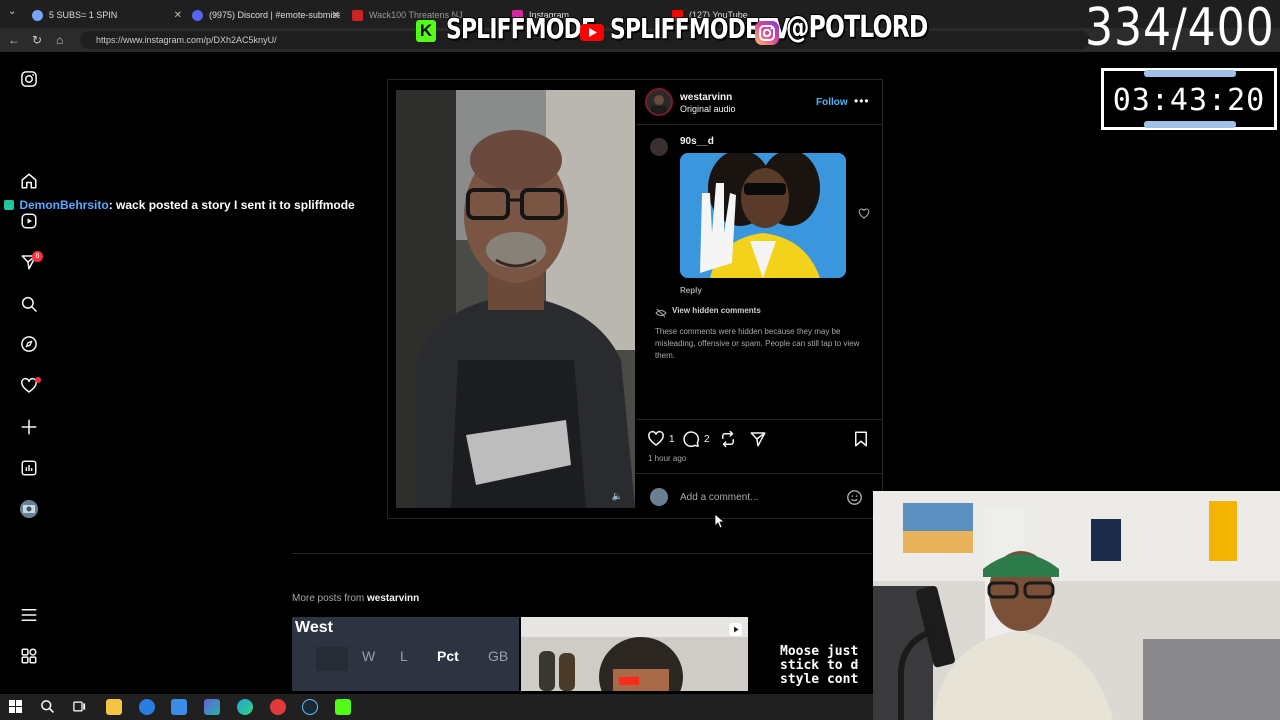 The width and height of the screenshot is (1280, 720). What do you see at coordinates (59, 40) in the screenshot?
I see `home-browser-icon: ⌂` at bounding box center [59, 40].